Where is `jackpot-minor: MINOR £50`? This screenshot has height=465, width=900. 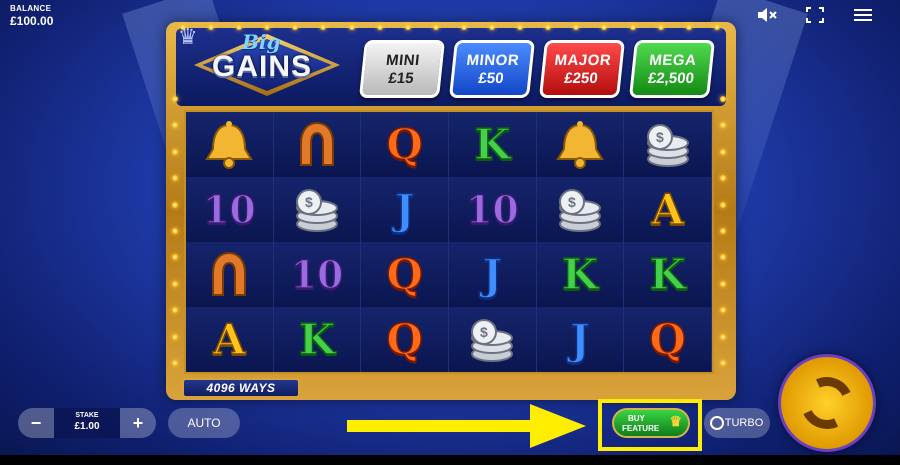
jackpot-minor: MINOR £50 is located at coordinates (492, 69).